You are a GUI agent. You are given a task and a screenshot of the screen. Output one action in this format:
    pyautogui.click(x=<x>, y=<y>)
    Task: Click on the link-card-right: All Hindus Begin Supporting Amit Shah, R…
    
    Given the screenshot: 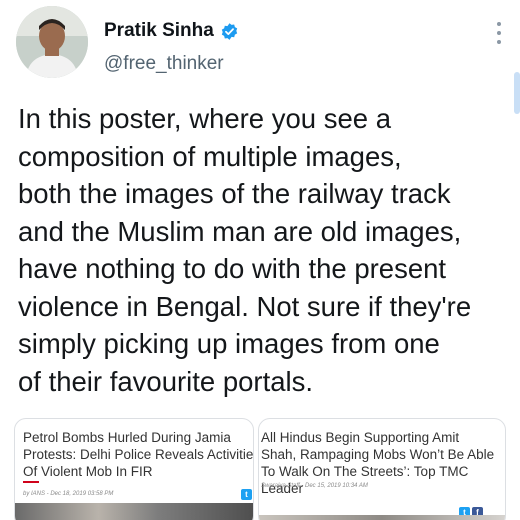 What is the action you would take?
    pyautogui.click(x=382, y=469)
    